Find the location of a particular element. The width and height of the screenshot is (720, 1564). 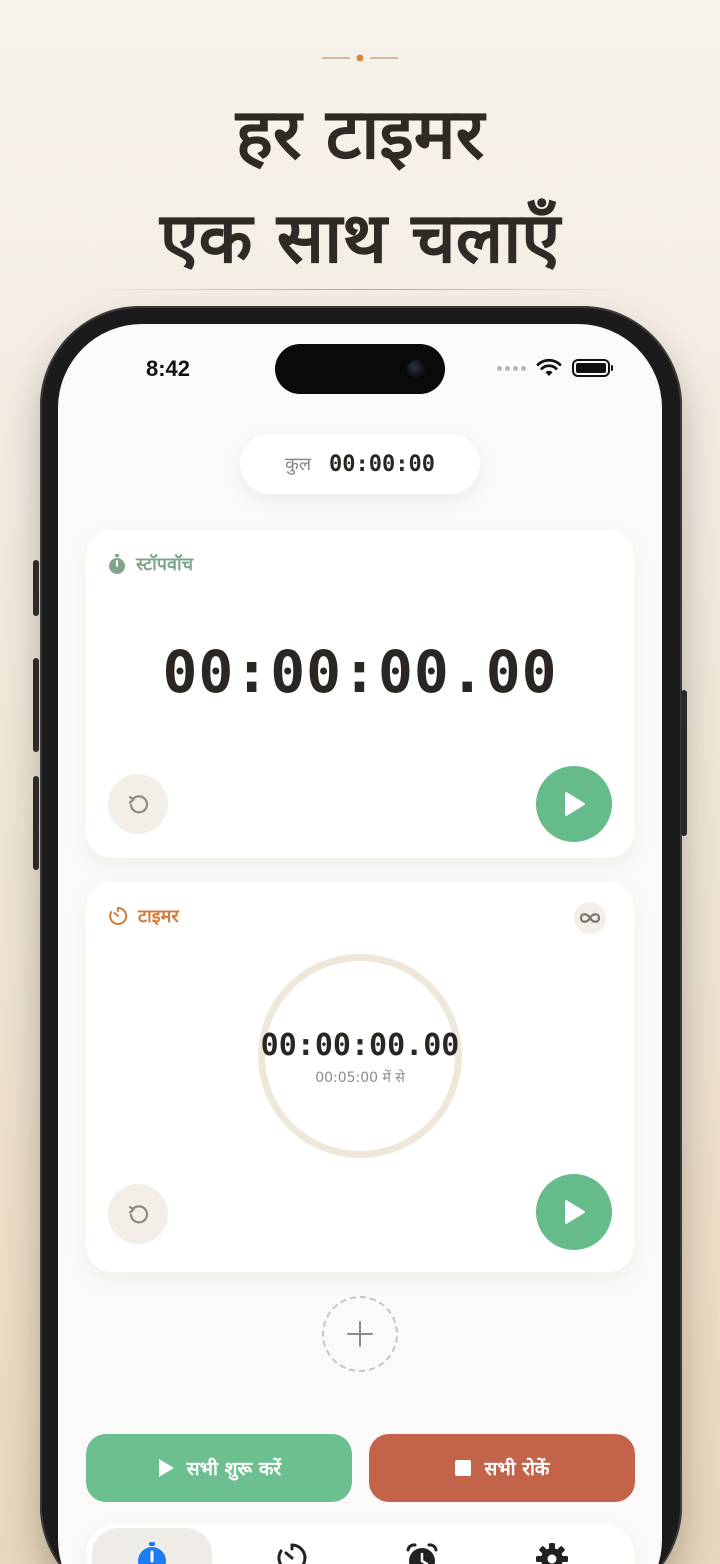

tab-alarm is located at coordinates (422, 1546).